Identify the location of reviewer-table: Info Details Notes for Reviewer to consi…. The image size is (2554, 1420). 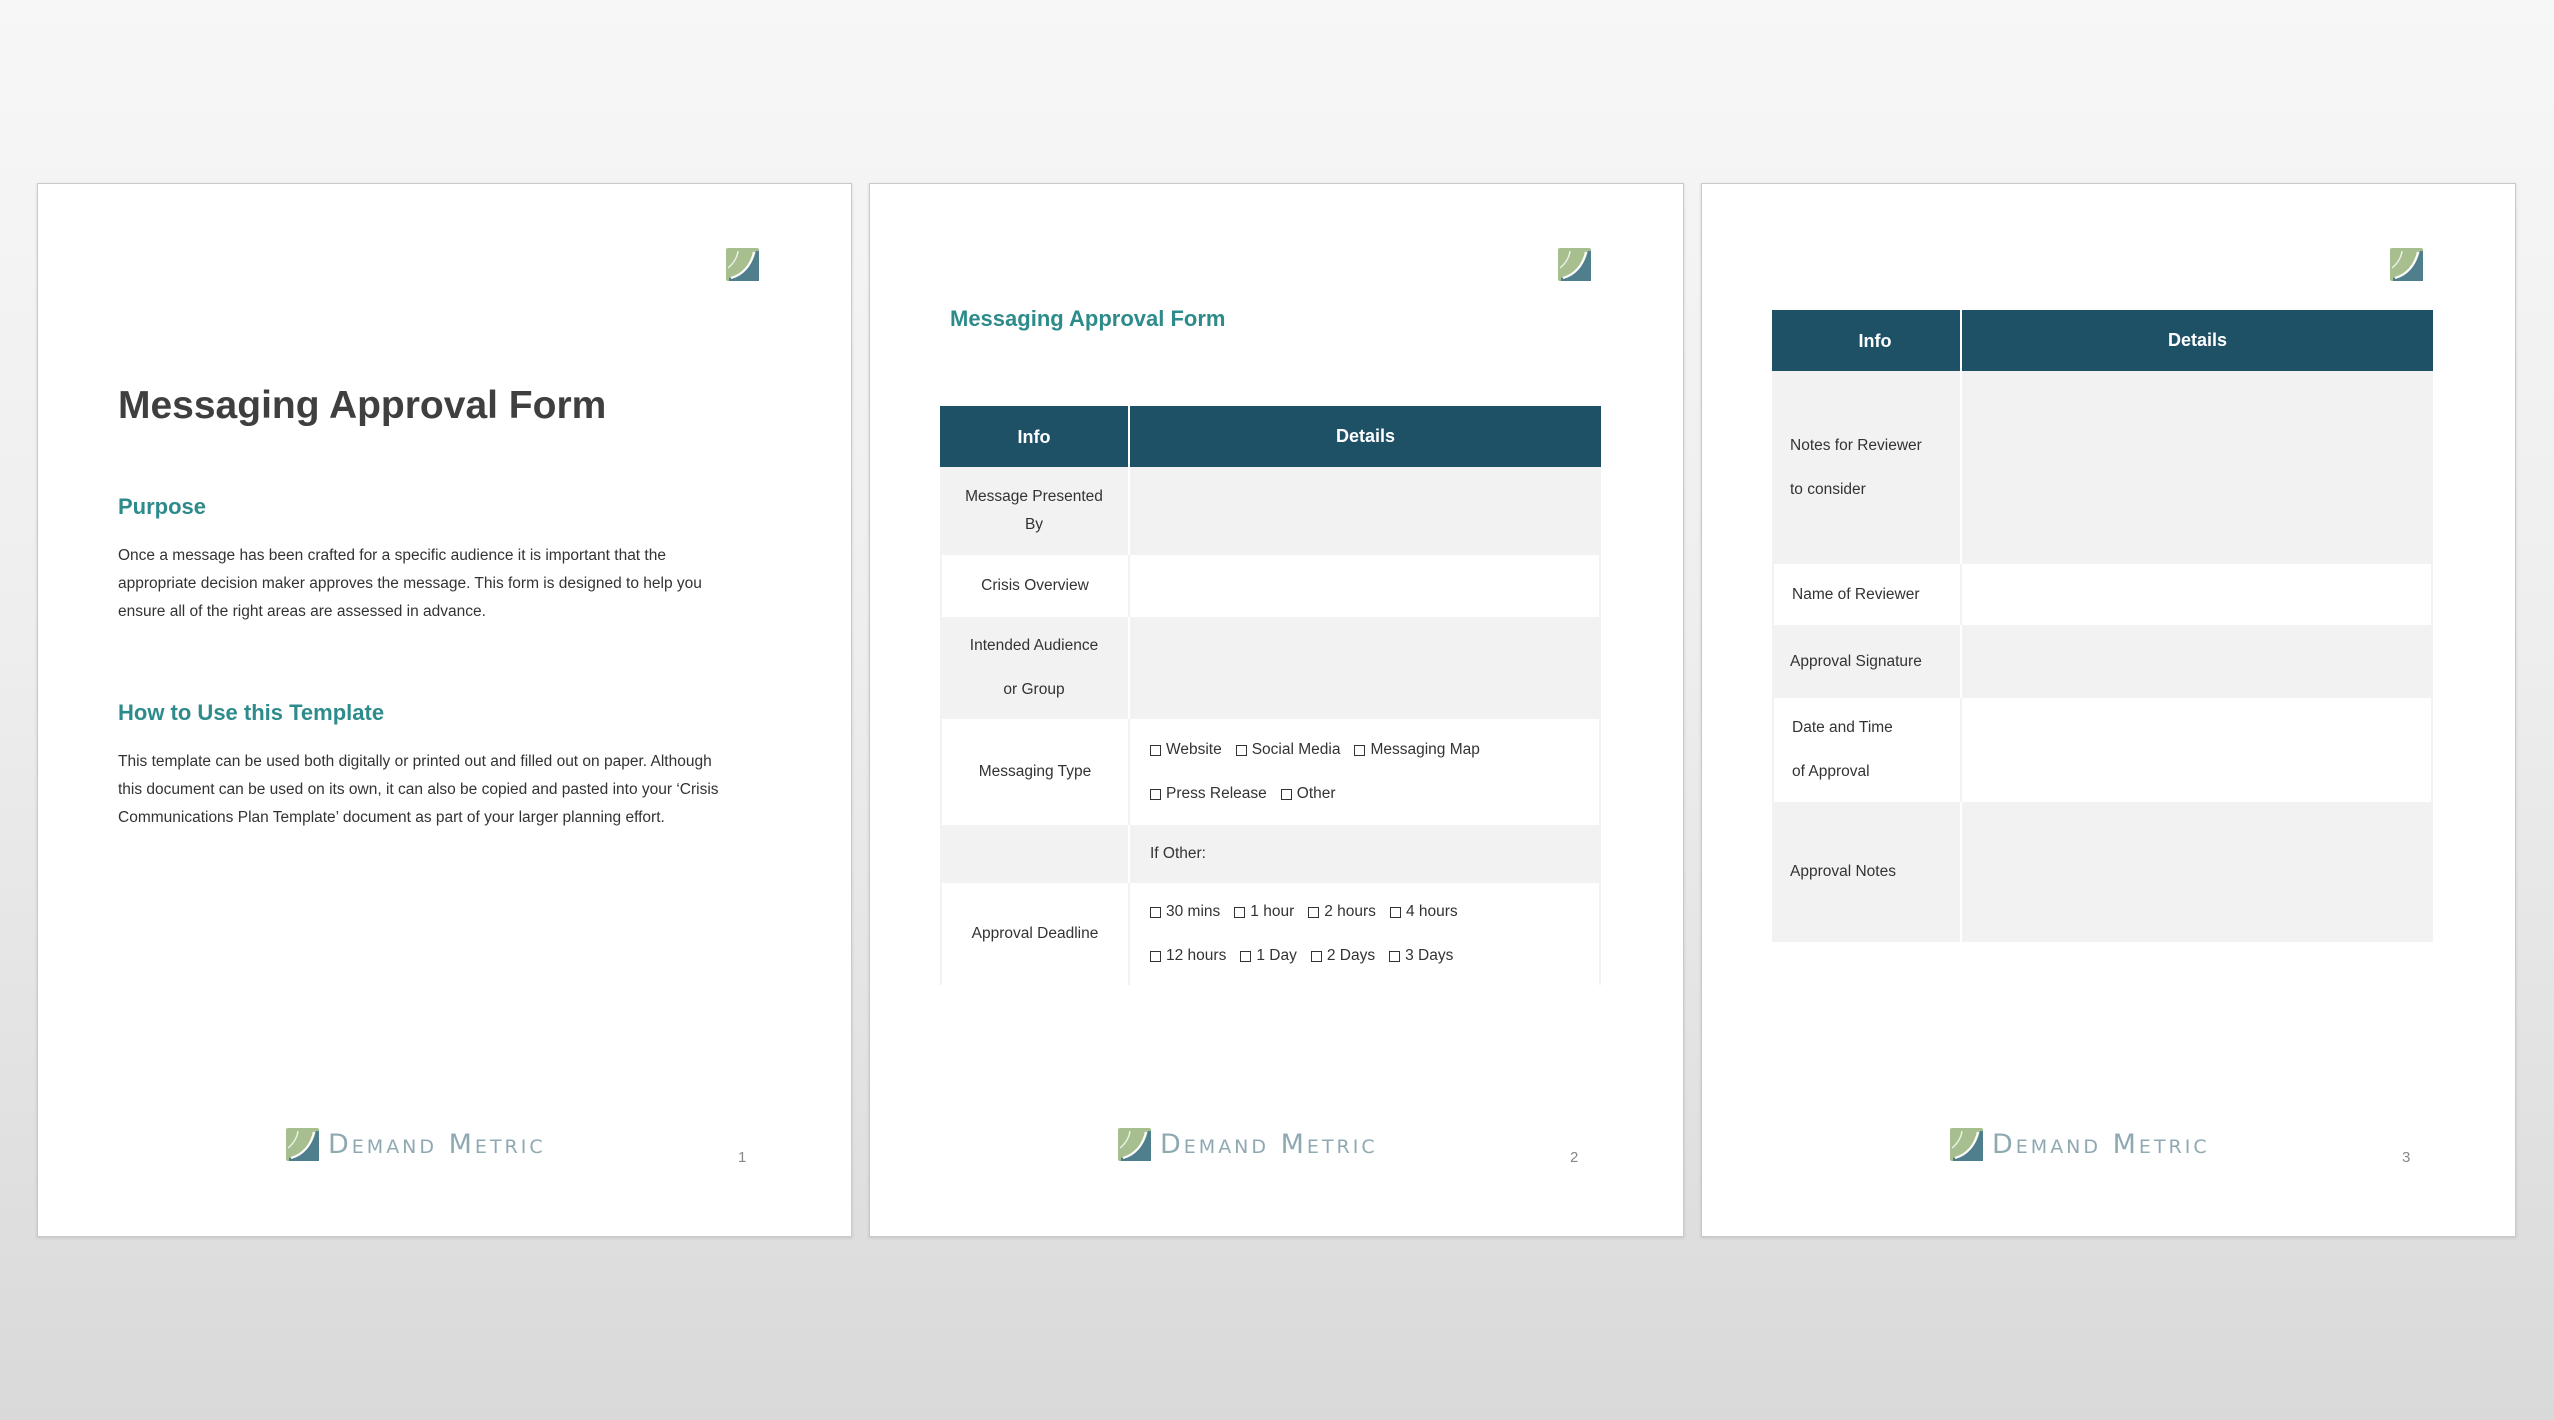
(2102, 626).